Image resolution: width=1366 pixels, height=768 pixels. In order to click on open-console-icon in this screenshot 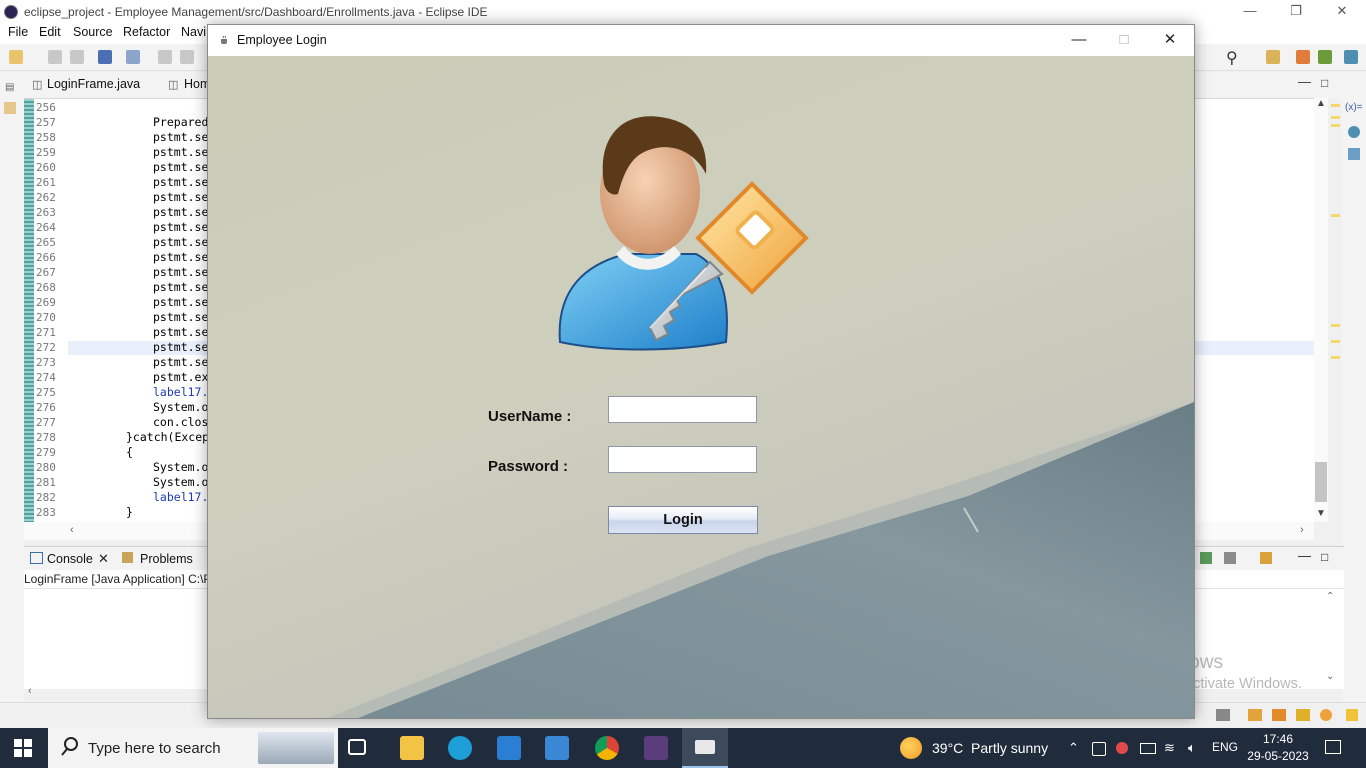, I will do `click(1266, 558)`.